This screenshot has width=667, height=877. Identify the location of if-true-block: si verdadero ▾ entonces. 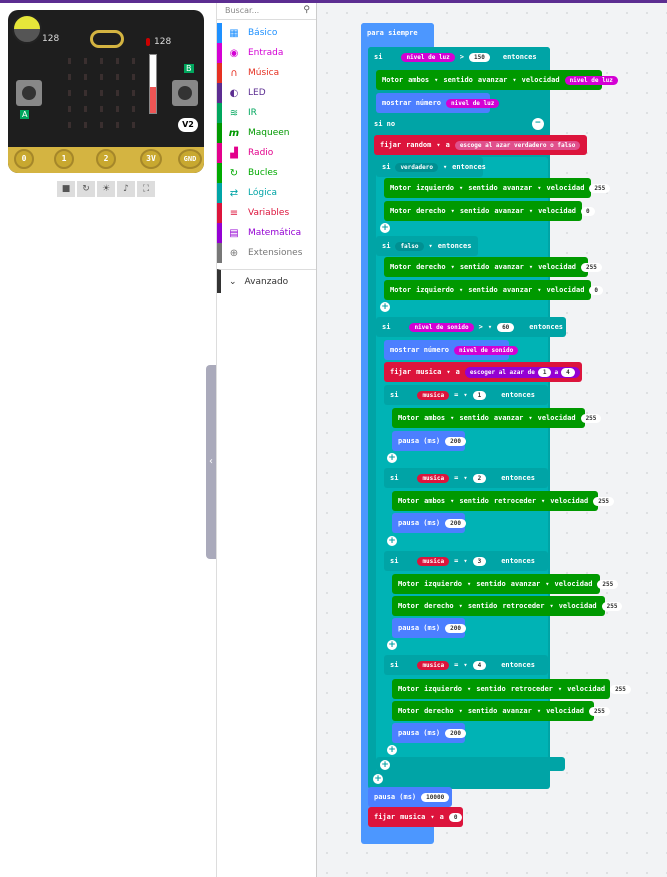
(431, 167).